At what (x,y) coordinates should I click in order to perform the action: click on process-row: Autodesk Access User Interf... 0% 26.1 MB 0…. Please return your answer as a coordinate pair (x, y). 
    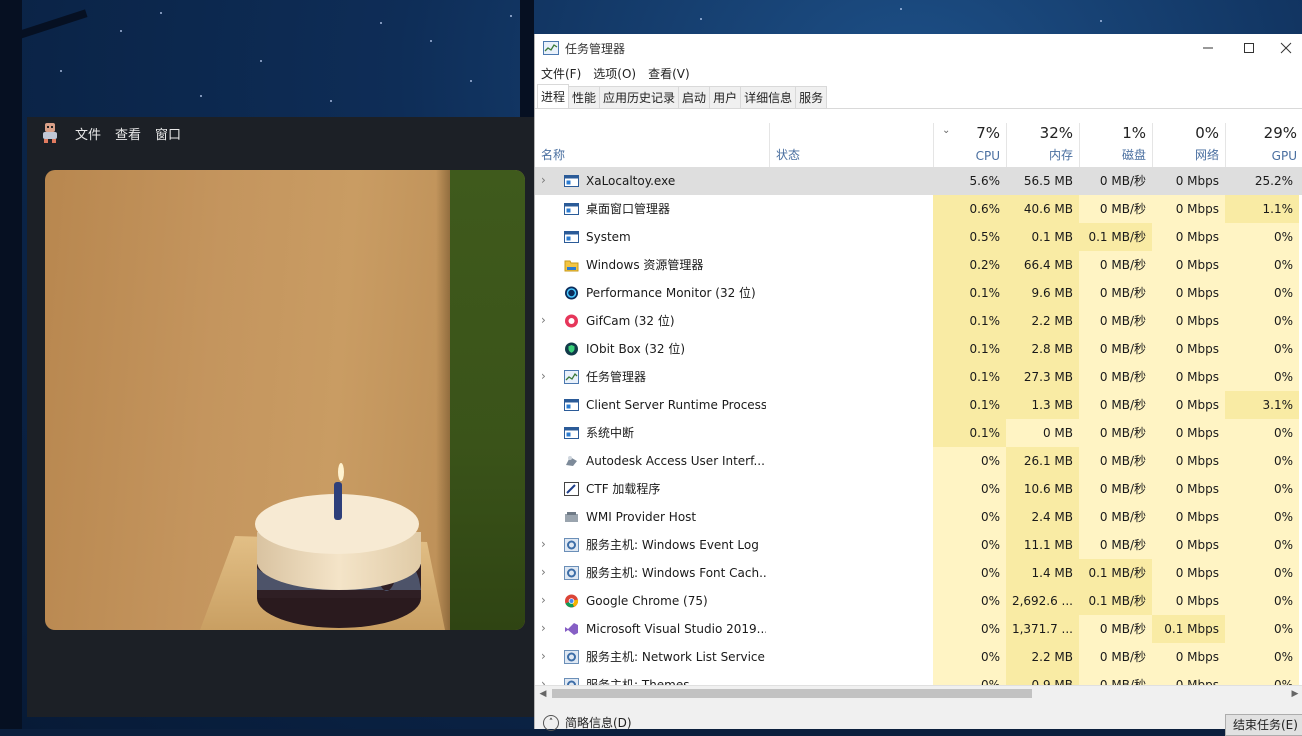
    Looking at the image, I should click on (918, 461).